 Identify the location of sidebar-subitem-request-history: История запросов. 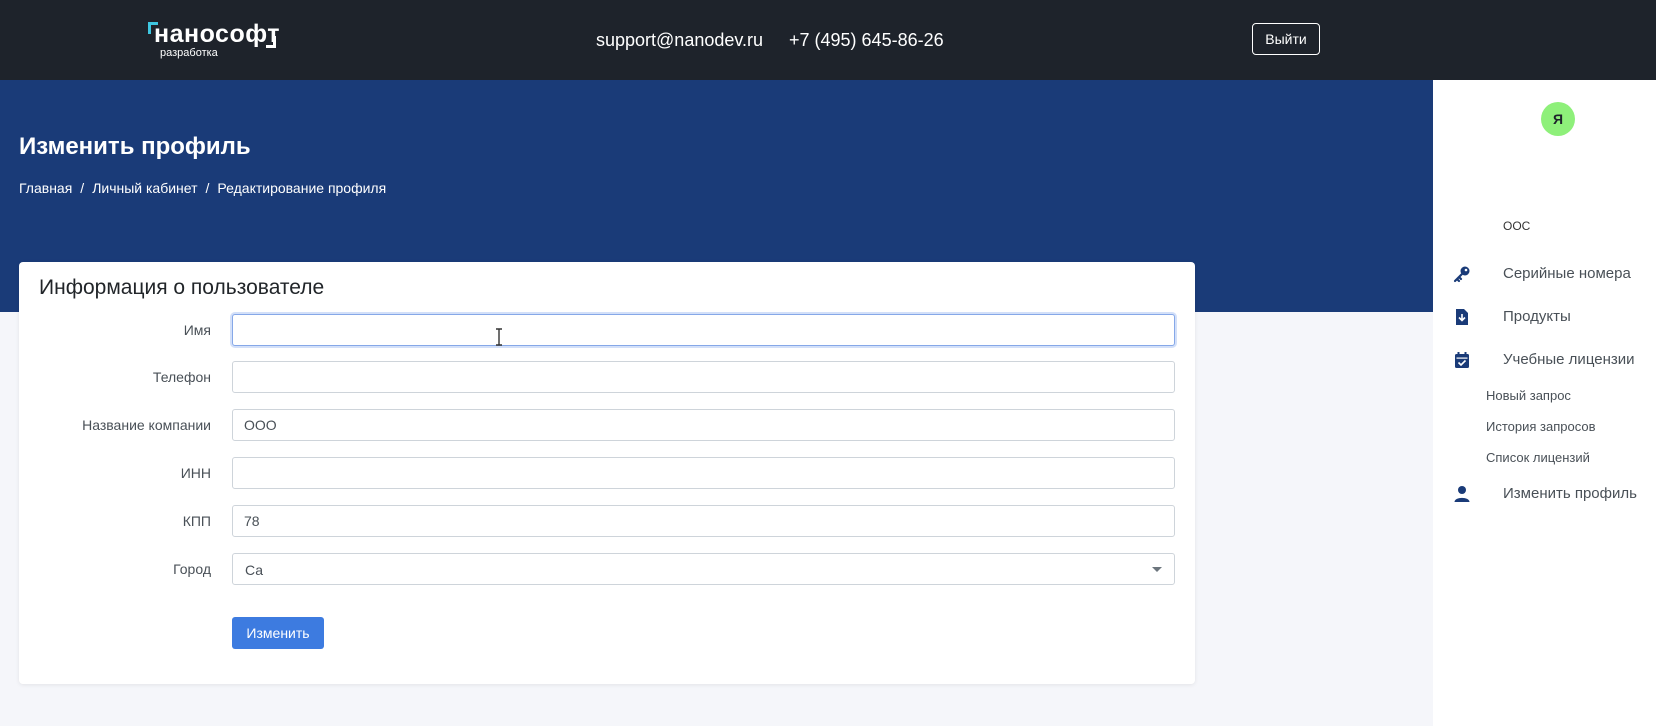
(1541, 427).